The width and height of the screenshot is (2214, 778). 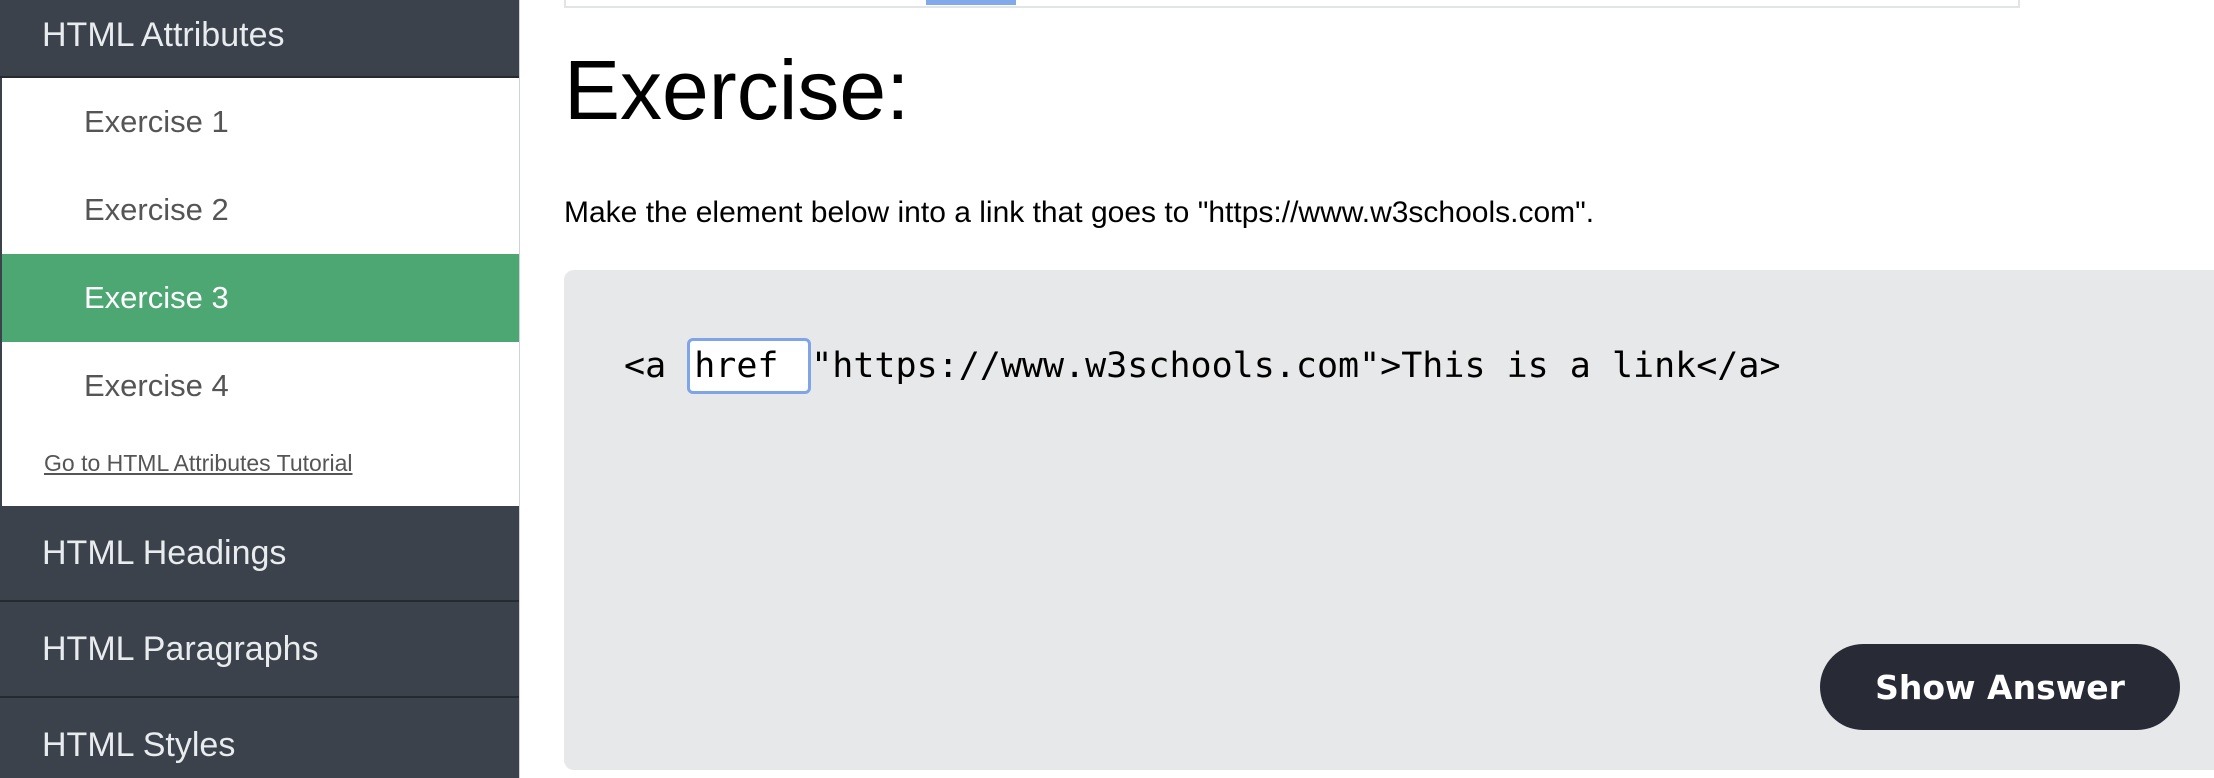 What do you see at coordinates (163, 34) in the screenshot?
I see `sidebar-section-label: HTML Attributes` at bounding box center [163, 34].